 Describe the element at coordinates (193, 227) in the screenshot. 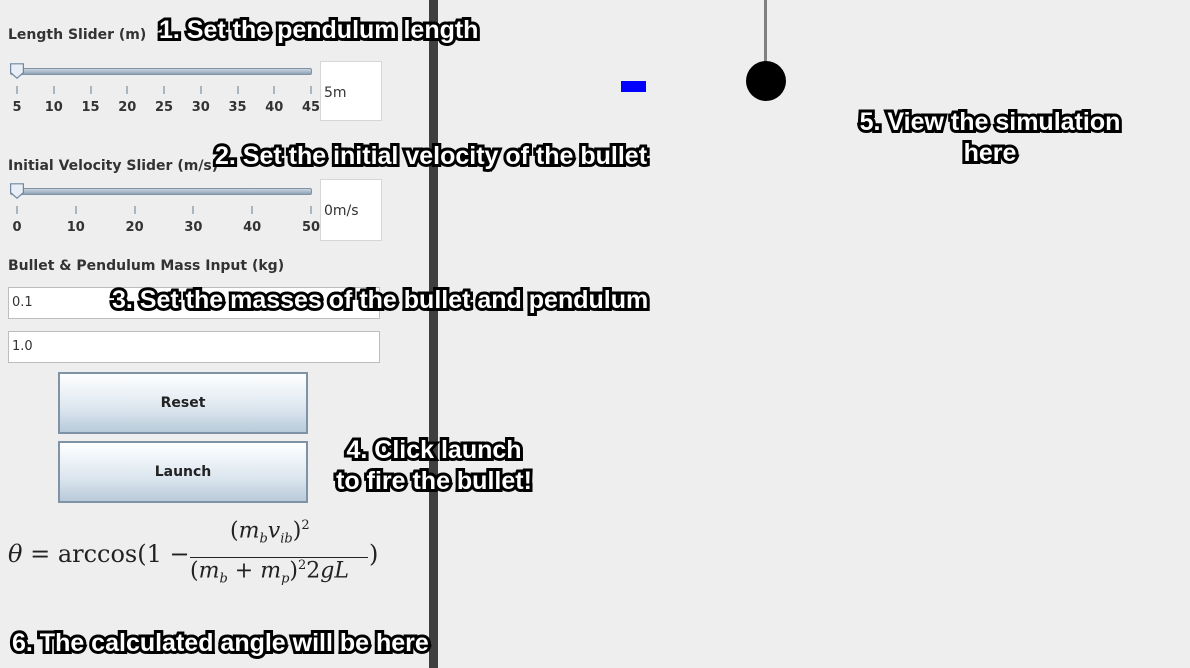

I see `velocity-tick-label: 30` at that location.